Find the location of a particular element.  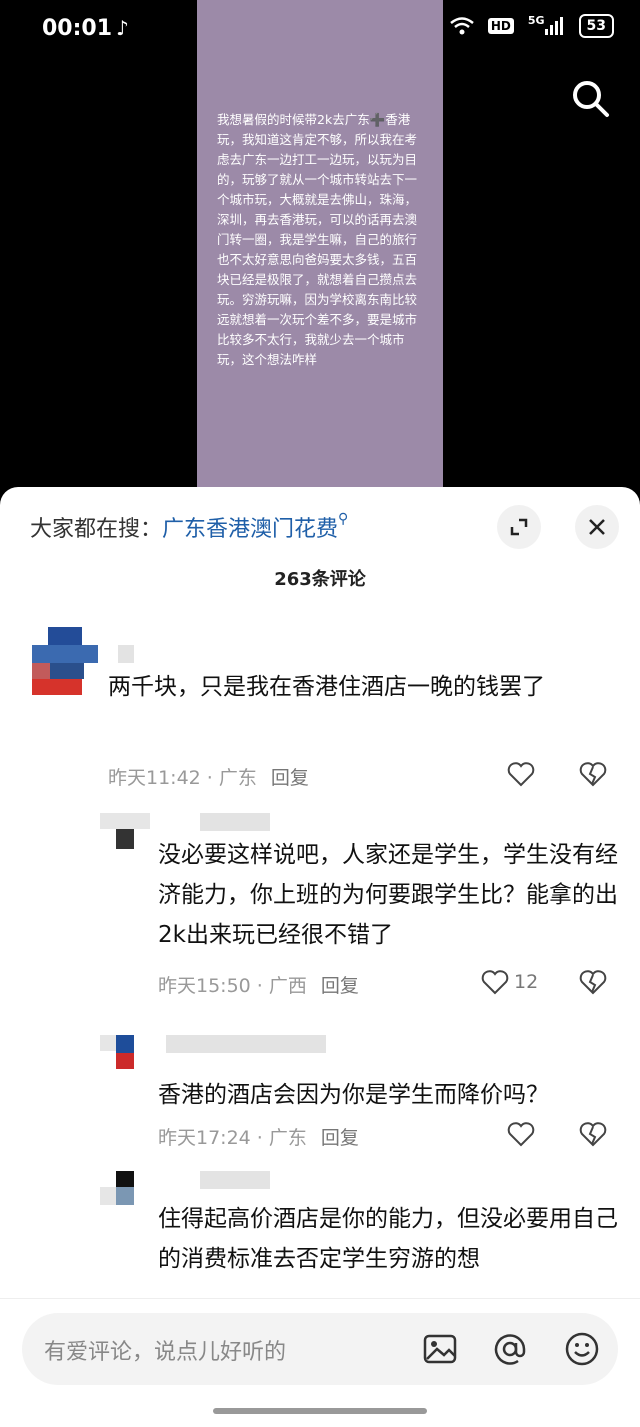

emoji-icon is located at coordinates (582, 1349).